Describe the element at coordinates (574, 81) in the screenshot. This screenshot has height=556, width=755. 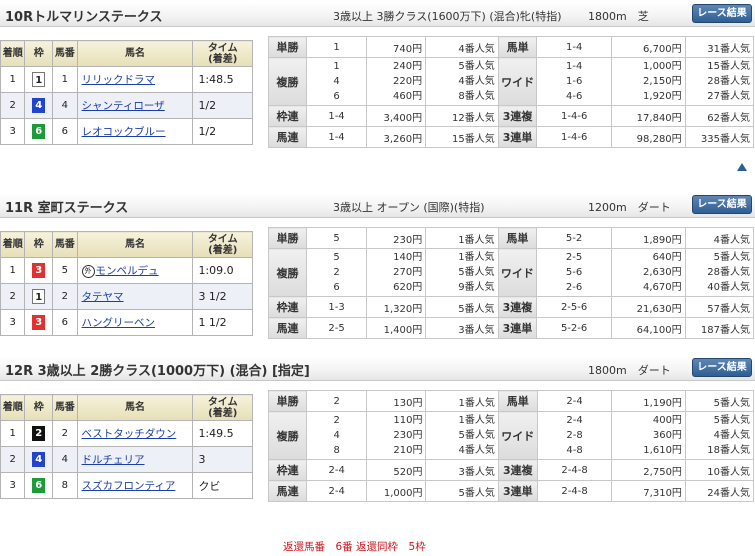
I see `wide-numbers: 1-4 1-6 4-6` at that location.